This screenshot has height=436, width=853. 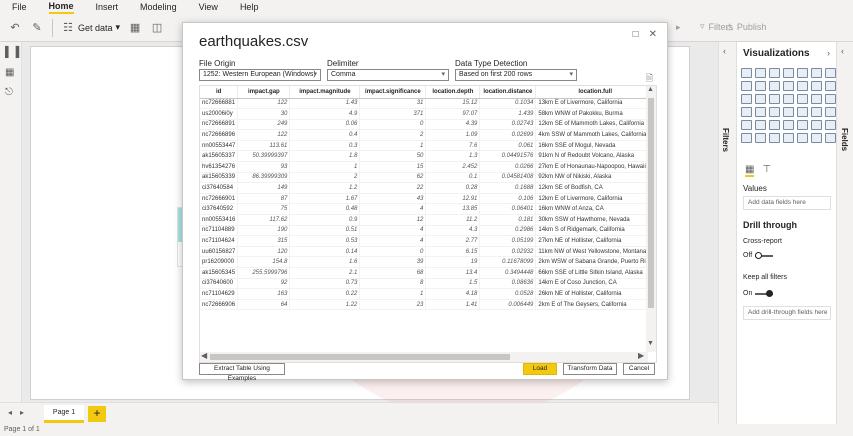 I want to click on cross-report-toggle: Off, so click(x=758, y=255).